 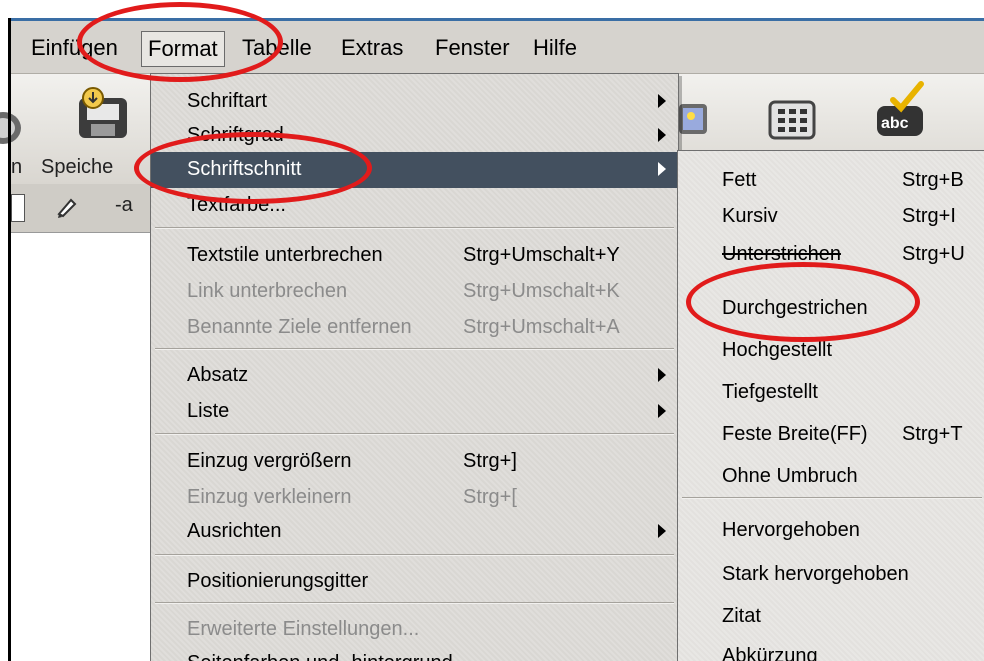 I want to click on submenu-item-shortcut: Strg+B, so click(x=933, y=180).